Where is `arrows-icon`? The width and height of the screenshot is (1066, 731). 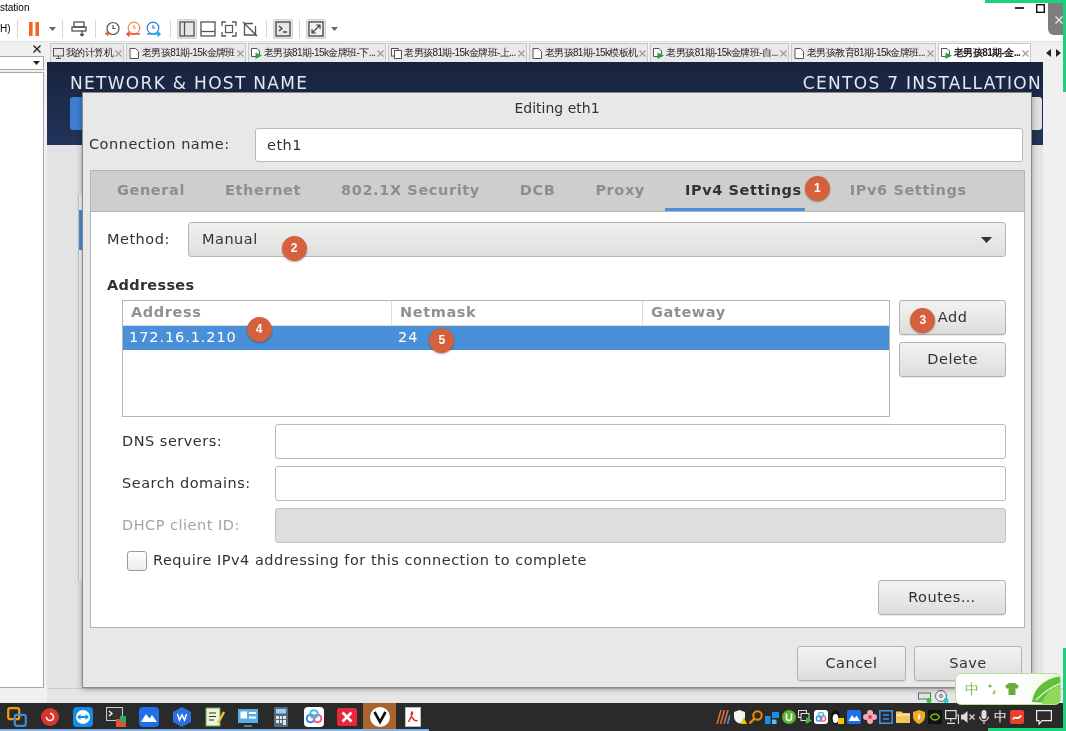
arrows-icon is located at coordinates (82, 717).